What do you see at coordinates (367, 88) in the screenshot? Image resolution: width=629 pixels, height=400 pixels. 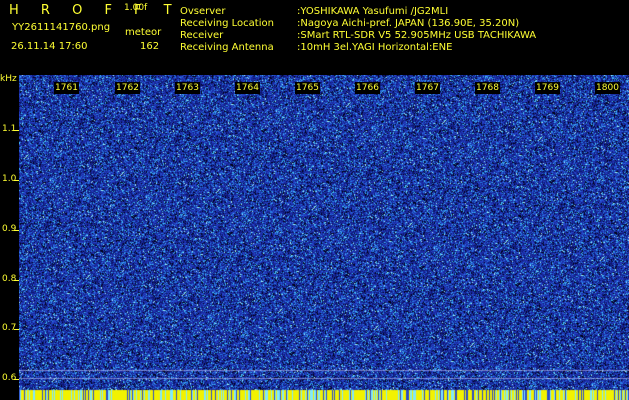 I see `time-label: 1766` at bounding box center [367, 88].